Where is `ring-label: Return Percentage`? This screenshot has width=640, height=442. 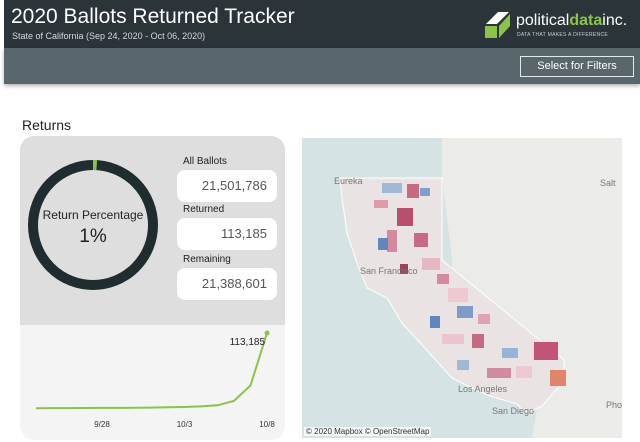
ring-label: Return Percentage is located at coordinates (93, 215).